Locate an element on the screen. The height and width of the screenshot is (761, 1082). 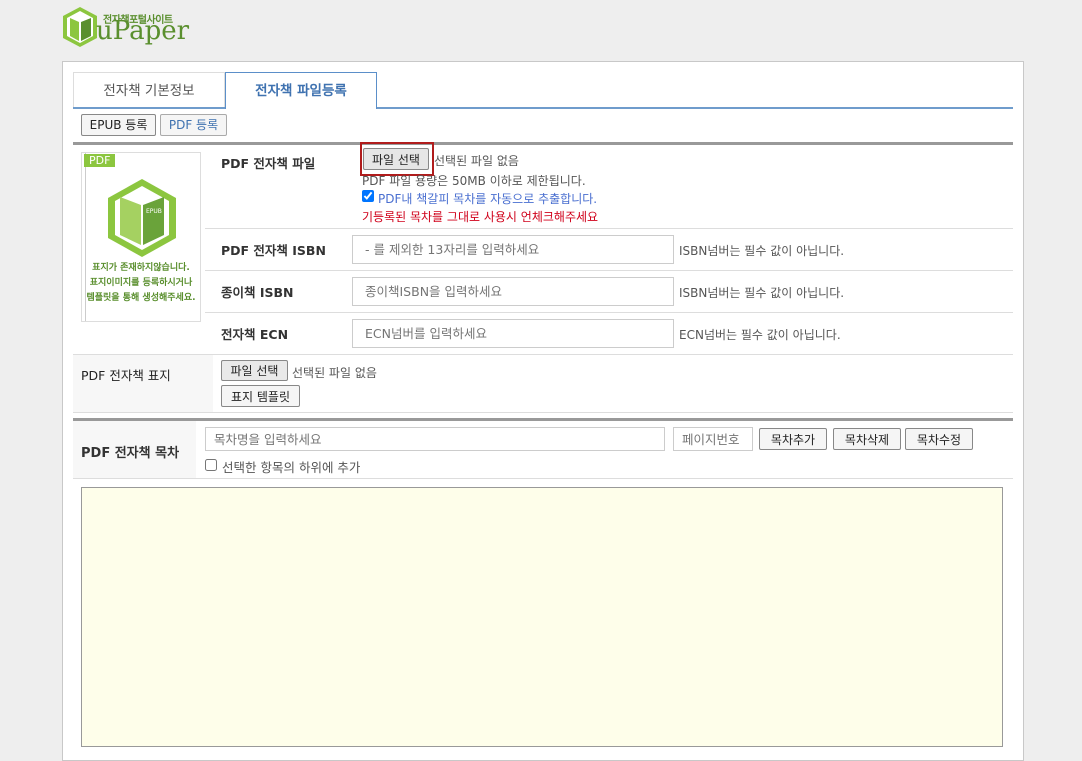
add-as-child-checkbox is located at coordinates (211, 465).